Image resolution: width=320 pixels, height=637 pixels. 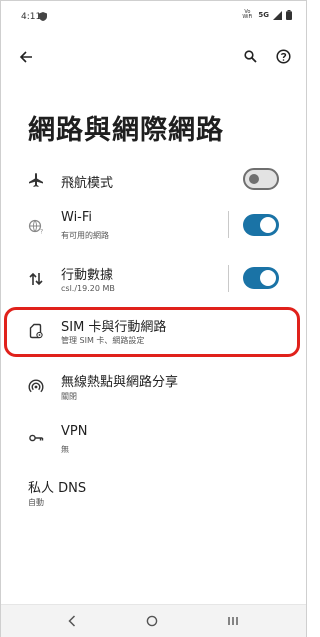 What do you see at coordinates (153, 57) in the screenshot?
I see `top-app-bar` at bounding box center [153, 57].